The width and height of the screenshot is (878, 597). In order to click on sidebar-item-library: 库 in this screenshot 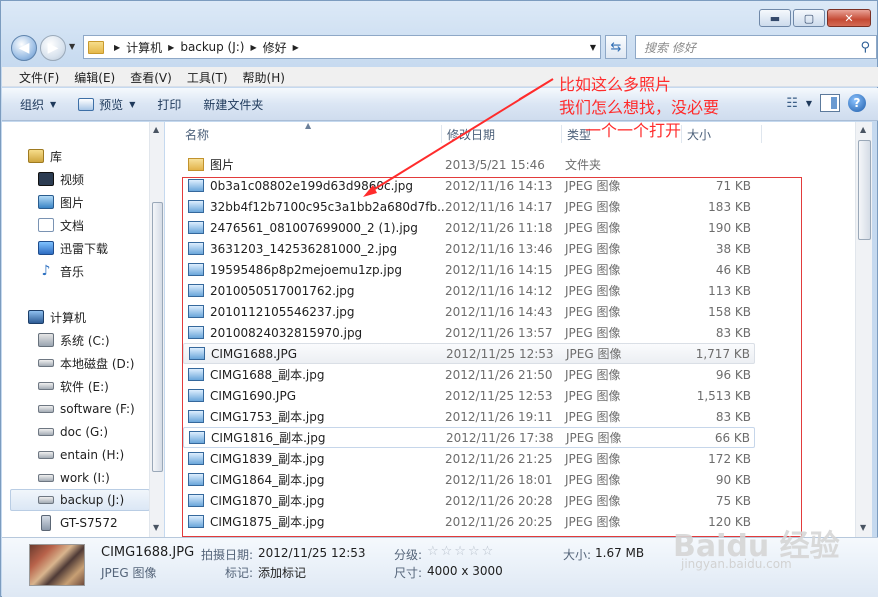, I will do `click(45, 156)`.